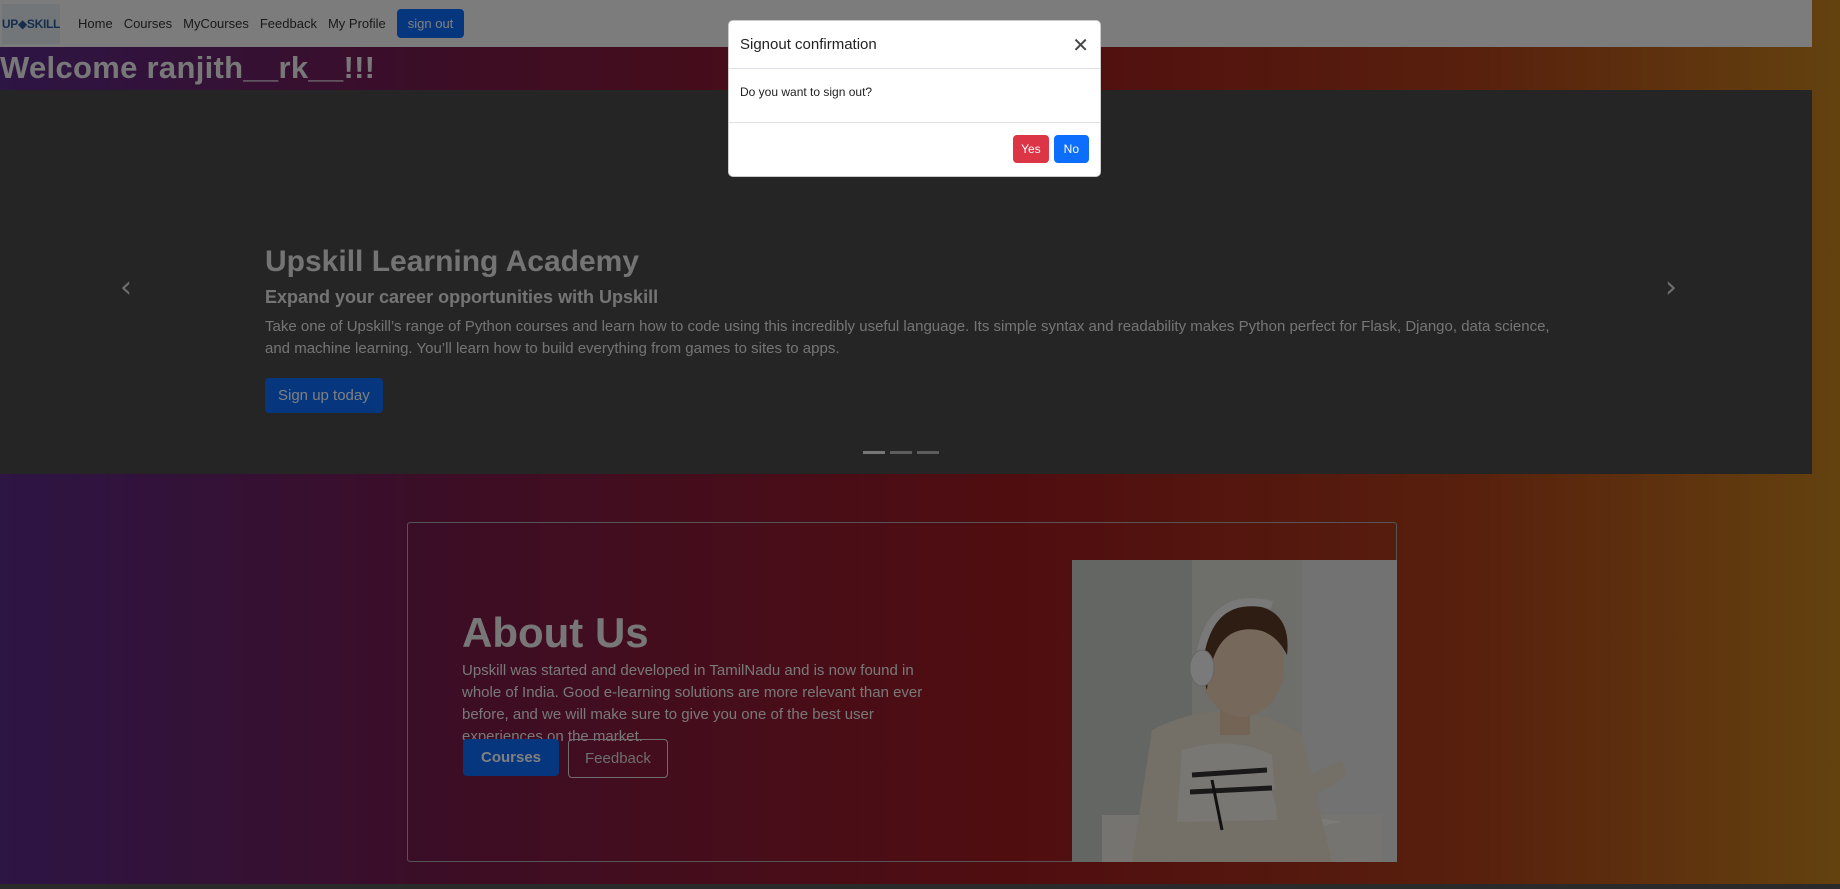 The image size is (1840, 889). I want to click on modal-footer: Yes No, so click(914, 149).